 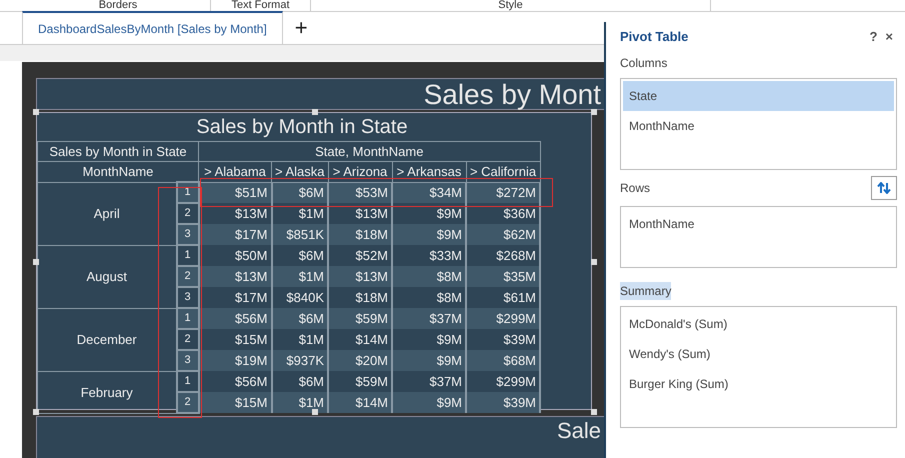 I want to click on widget-title: Sales by Mont, so click(x=512, y=94).